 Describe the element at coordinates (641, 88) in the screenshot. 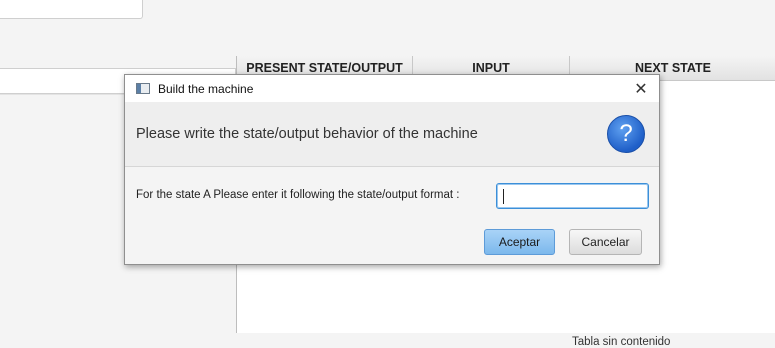

I see `close-button: ✕` at that location.